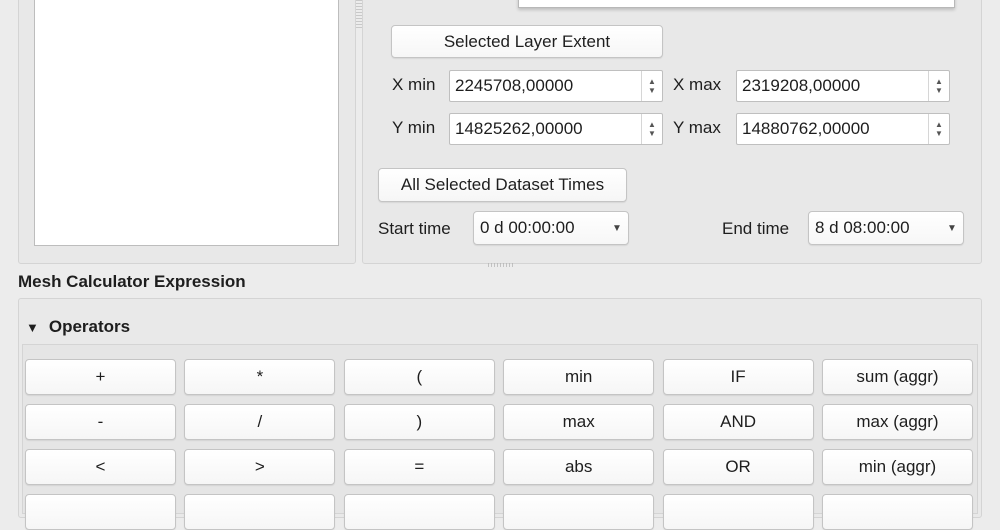 The height and width of the screenshot is (530, 1000). Describe the element at coordinates (186, 123) in the screenshot. I see `dataset-layer-list` at that location.